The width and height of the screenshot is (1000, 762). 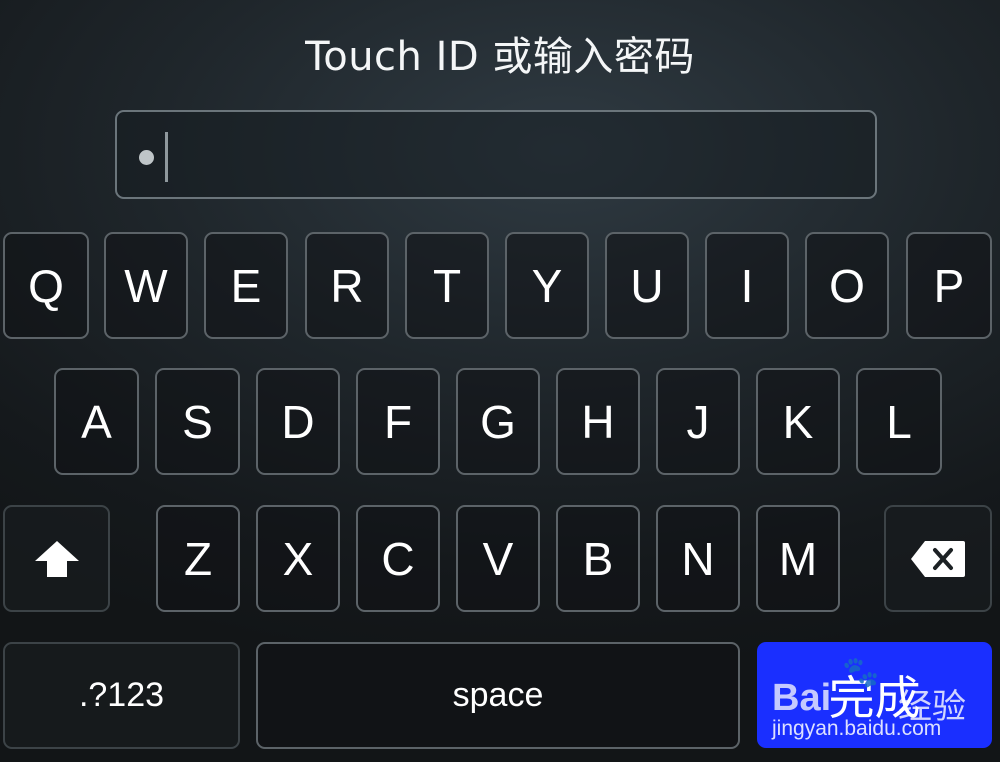 I want to click on key-w: W, so click(x=146, y=285).